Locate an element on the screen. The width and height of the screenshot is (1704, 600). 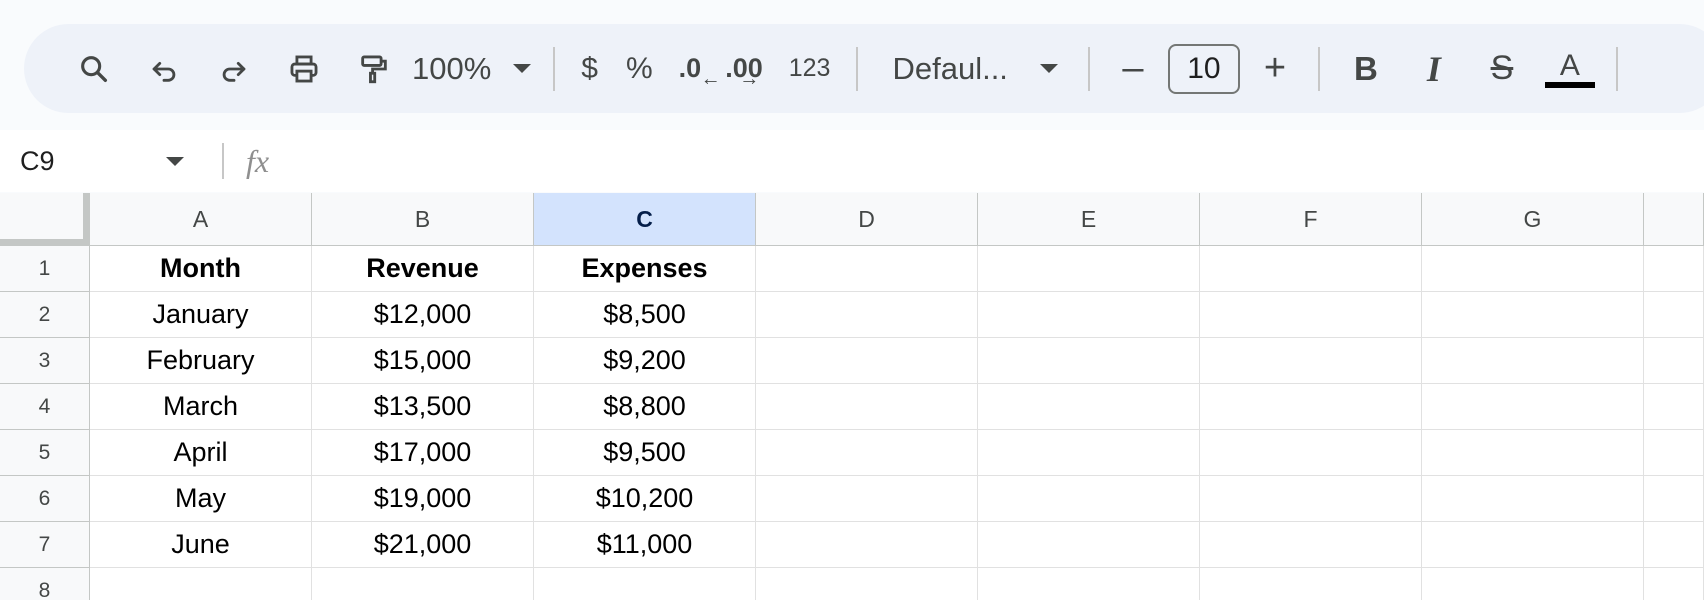
cell-b5: $17,000 is located at coordinates (423, 453).